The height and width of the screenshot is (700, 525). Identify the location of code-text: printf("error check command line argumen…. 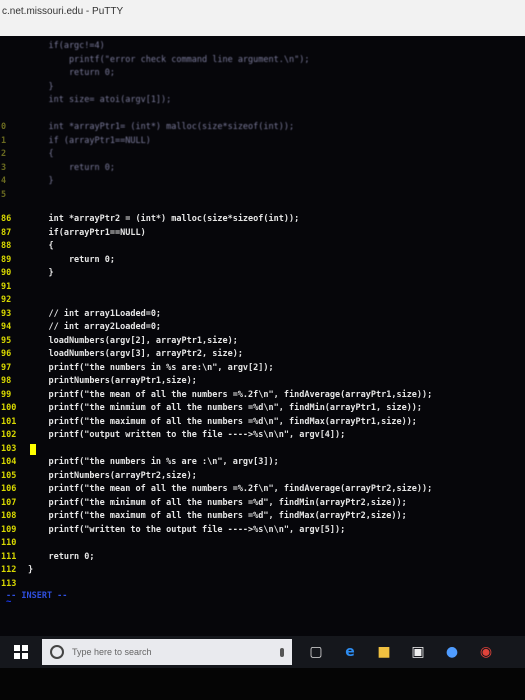
(169, 59).